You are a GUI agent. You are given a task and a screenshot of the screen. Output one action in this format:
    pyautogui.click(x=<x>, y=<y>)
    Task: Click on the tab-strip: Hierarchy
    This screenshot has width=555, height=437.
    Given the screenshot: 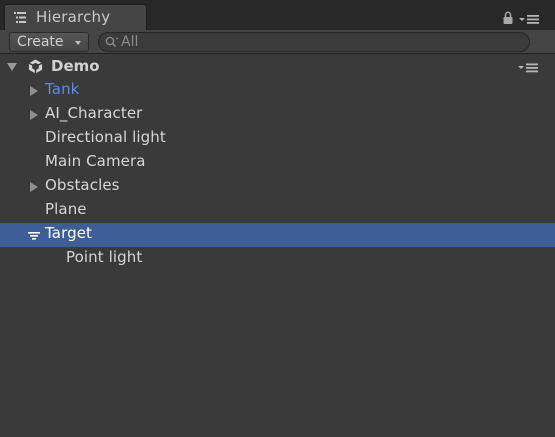 What is the action you would take?
    pyautogui.click(x=277, y=15)
    